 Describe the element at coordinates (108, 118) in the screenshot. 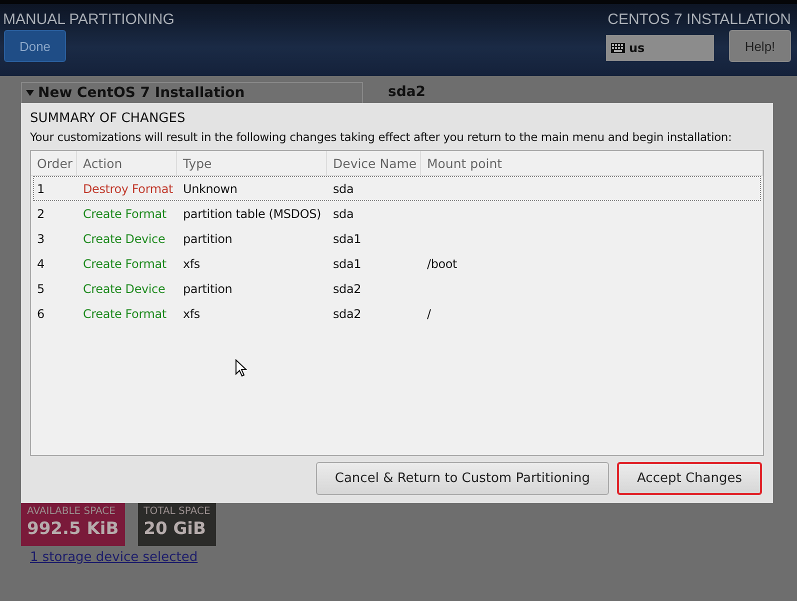

I see `dialog-title: SUMMARY OF CHANGES` at that location.